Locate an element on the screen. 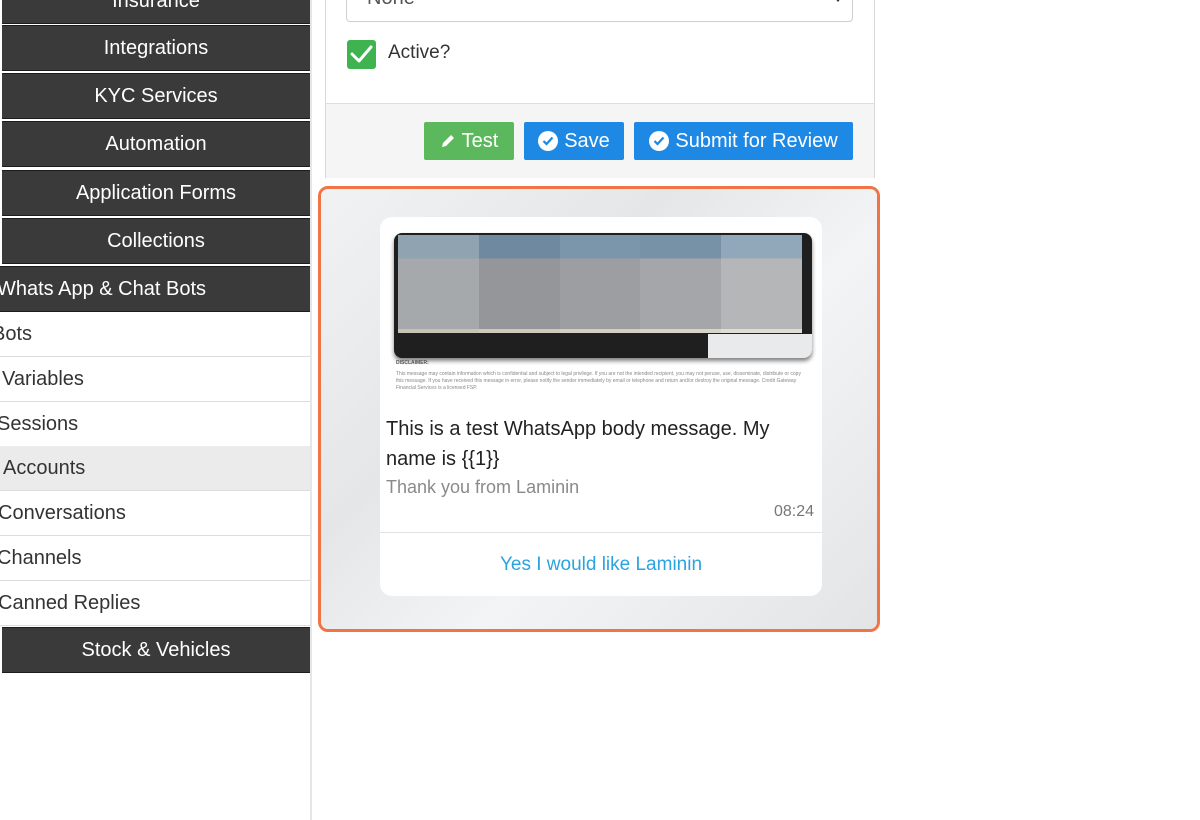 The height and width of the screenshot is (820, 1200). sidebar-item-automation: Automation is located at coordinates (156, 144).